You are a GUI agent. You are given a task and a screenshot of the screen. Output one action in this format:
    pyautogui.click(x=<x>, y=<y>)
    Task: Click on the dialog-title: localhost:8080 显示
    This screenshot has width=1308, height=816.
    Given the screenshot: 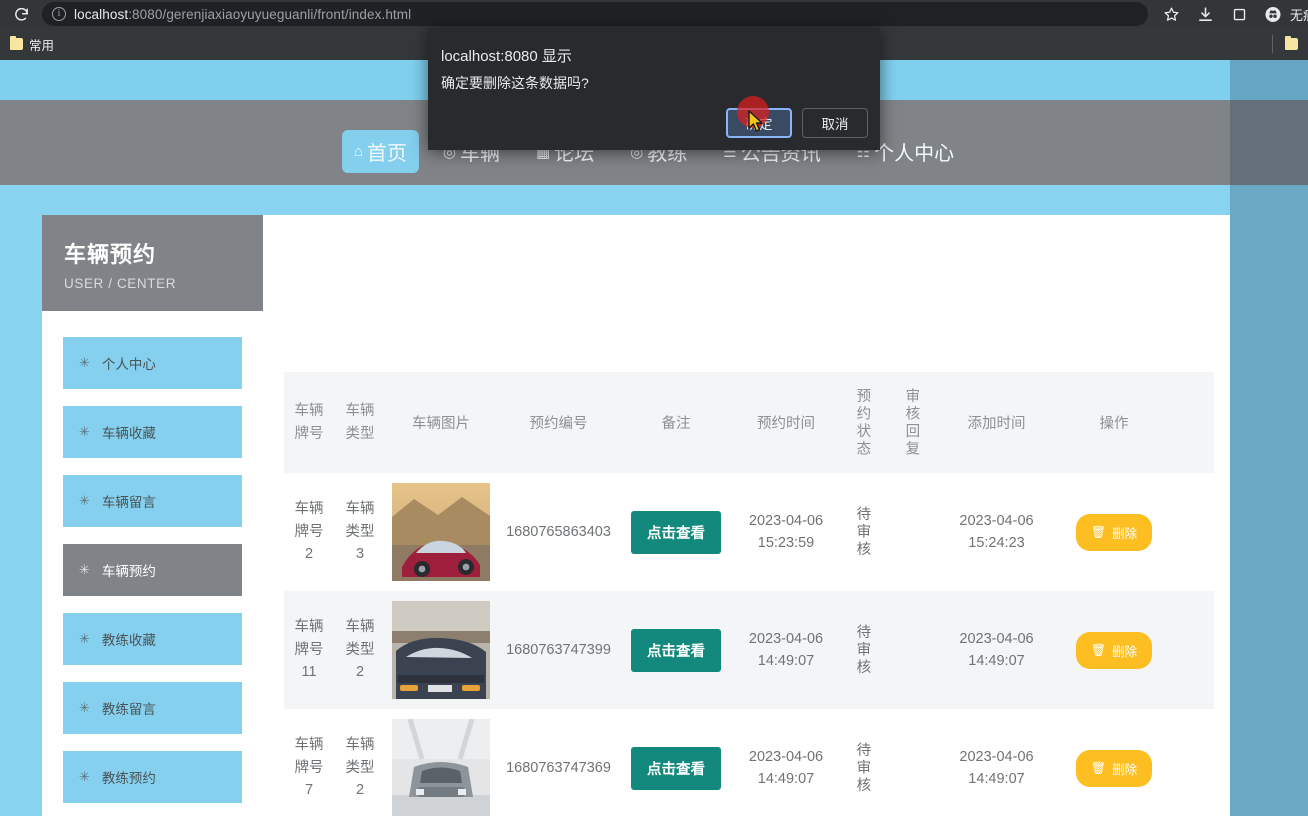 What is the action you would take?
    pyautogui.click(x=506, y=56)
    